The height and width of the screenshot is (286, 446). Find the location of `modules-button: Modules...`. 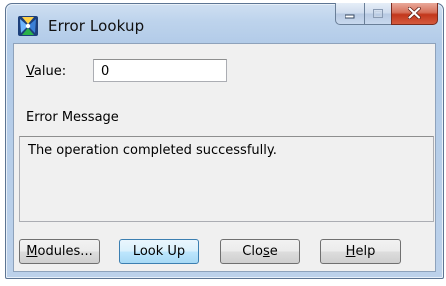

modules-button: Modules... is located at coordinates (59, 251).